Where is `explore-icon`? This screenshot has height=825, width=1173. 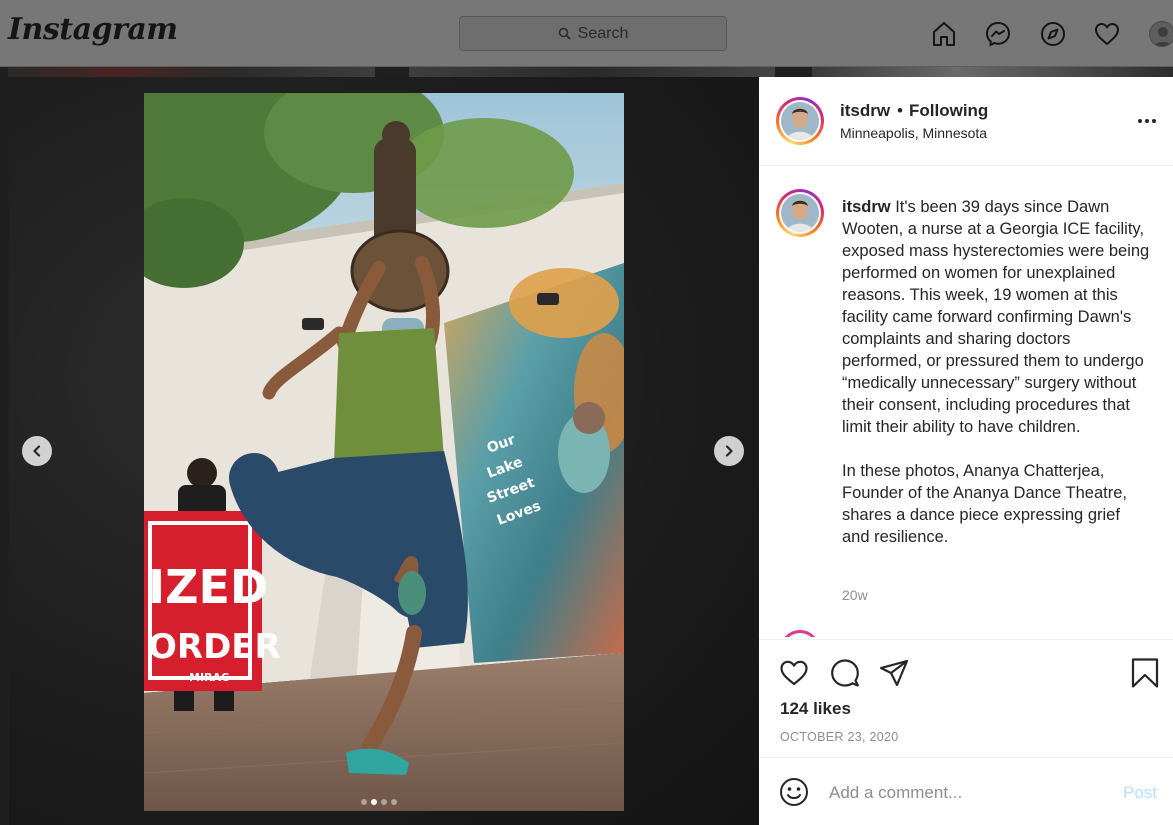
explore-icon is located at coordinates (1053, 34).